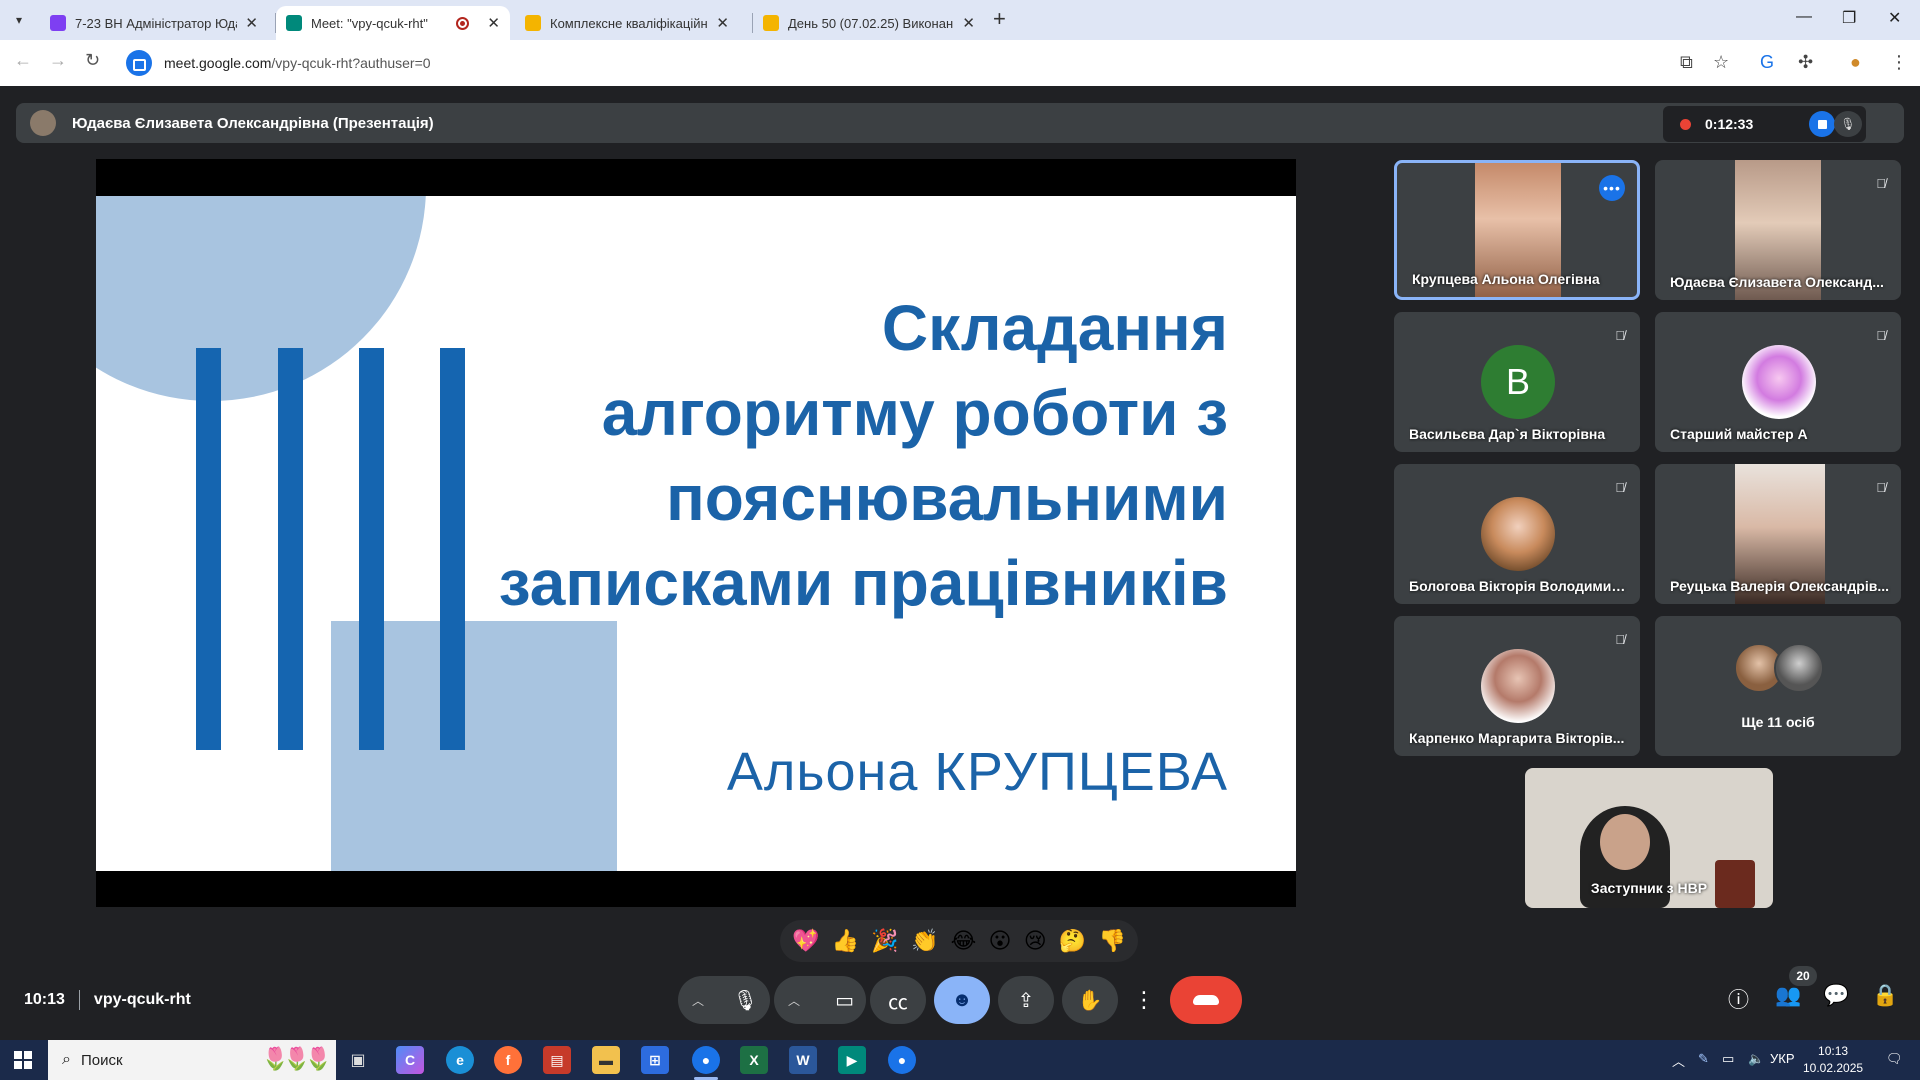 Image resolution: width=1920 pixels, height=1080 pixels. I want to click on network-icon: ▭, so click(1728, 1059).